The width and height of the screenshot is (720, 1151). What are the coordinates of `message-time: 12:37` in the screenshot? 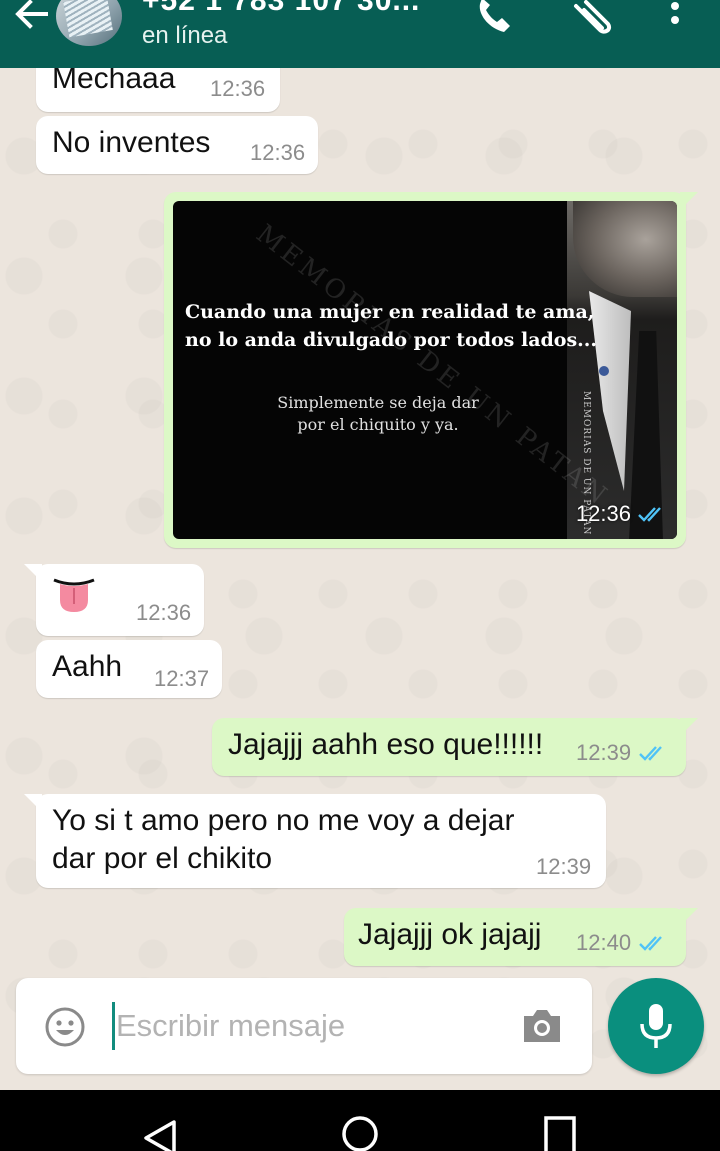 It's located at (182, 678).